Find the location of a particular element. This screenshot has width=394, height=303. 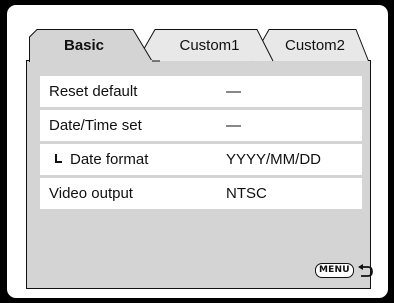

sub-item-corner-icon is located at coordinates (58, 158).